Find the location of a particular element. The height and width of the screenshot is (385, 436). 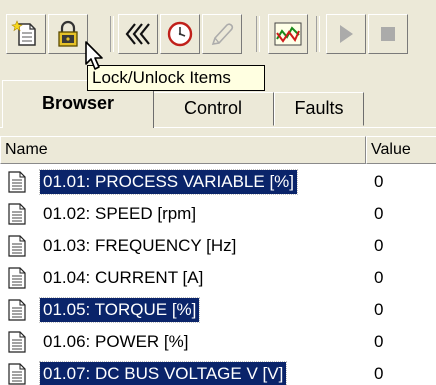

column-header-name: Name is located at coordinates (183, 150).